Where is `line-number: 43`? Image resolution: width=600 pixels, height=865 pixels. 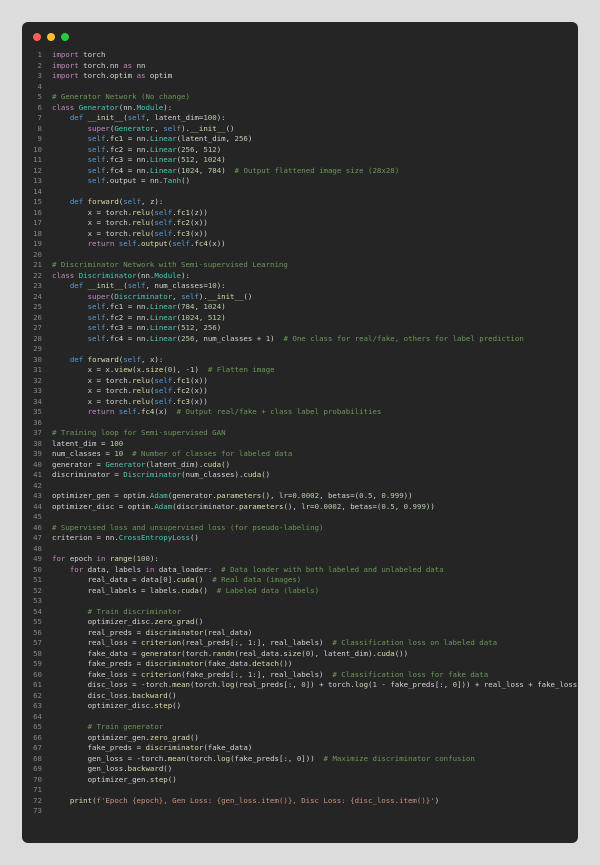 line-number: 43 is located at coordinates (37, 495).